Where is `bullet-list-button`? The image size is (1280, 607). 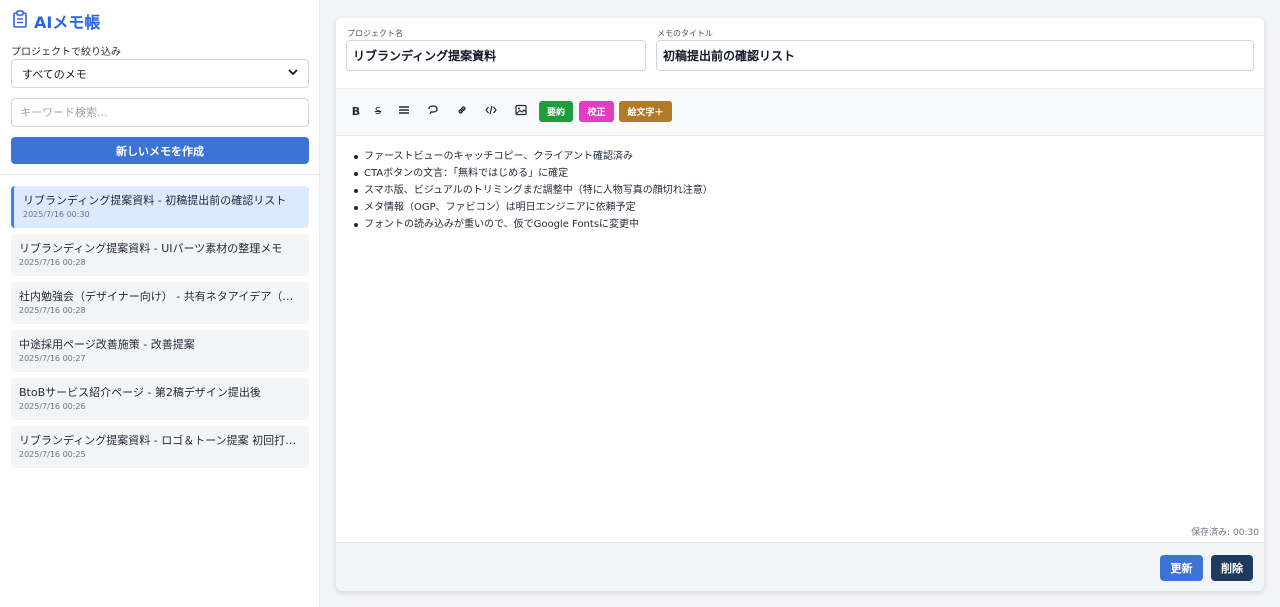 bullet-list-button is located at coordinates (404, 111).